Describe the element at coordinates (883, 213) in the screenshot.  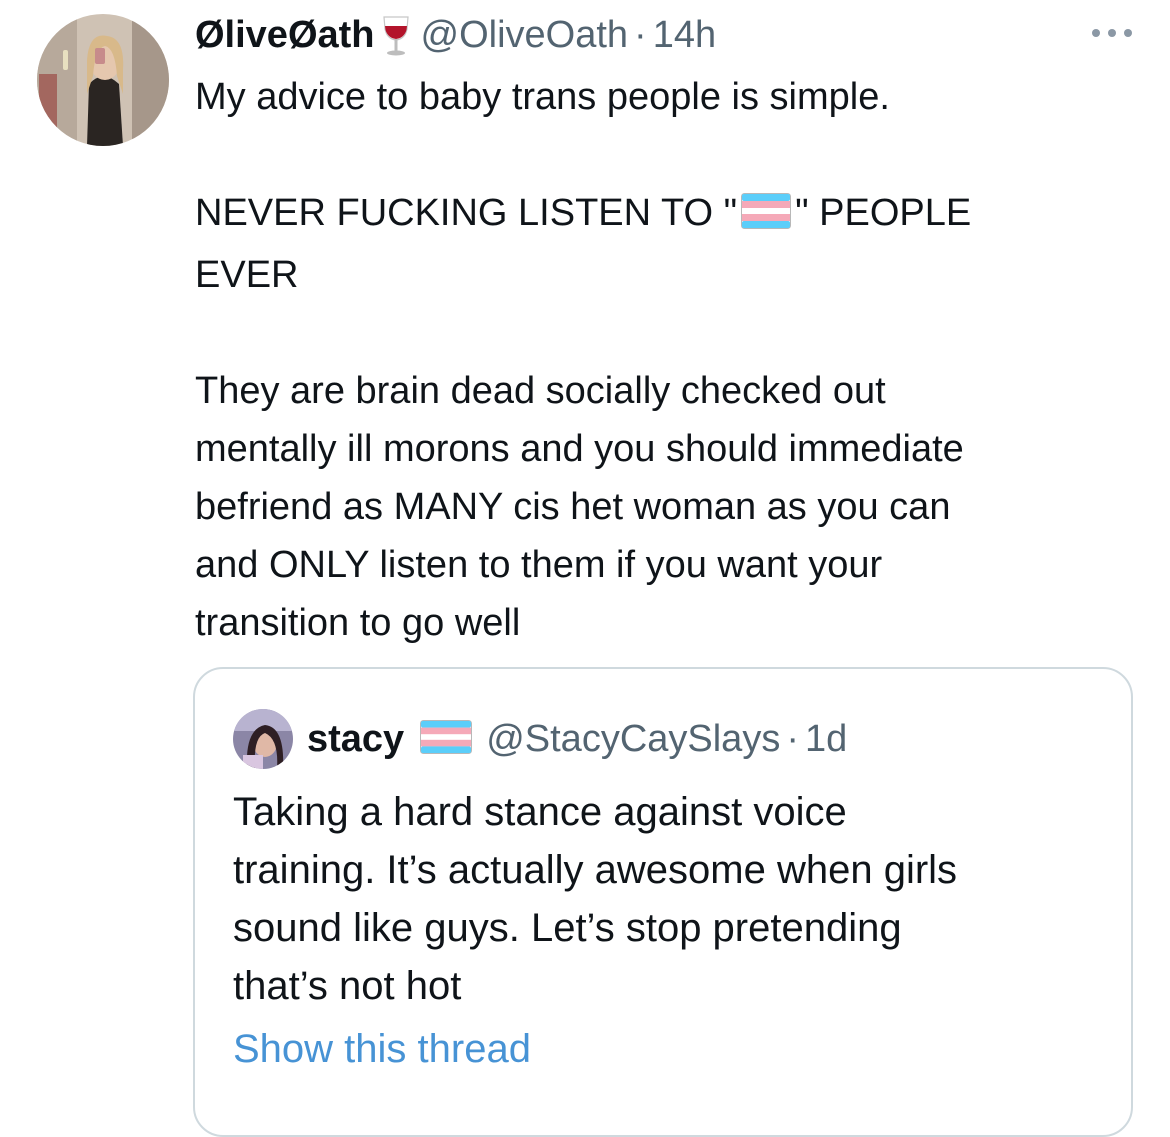
I see `tweet-line-segment: " PEOPLE` at that location.